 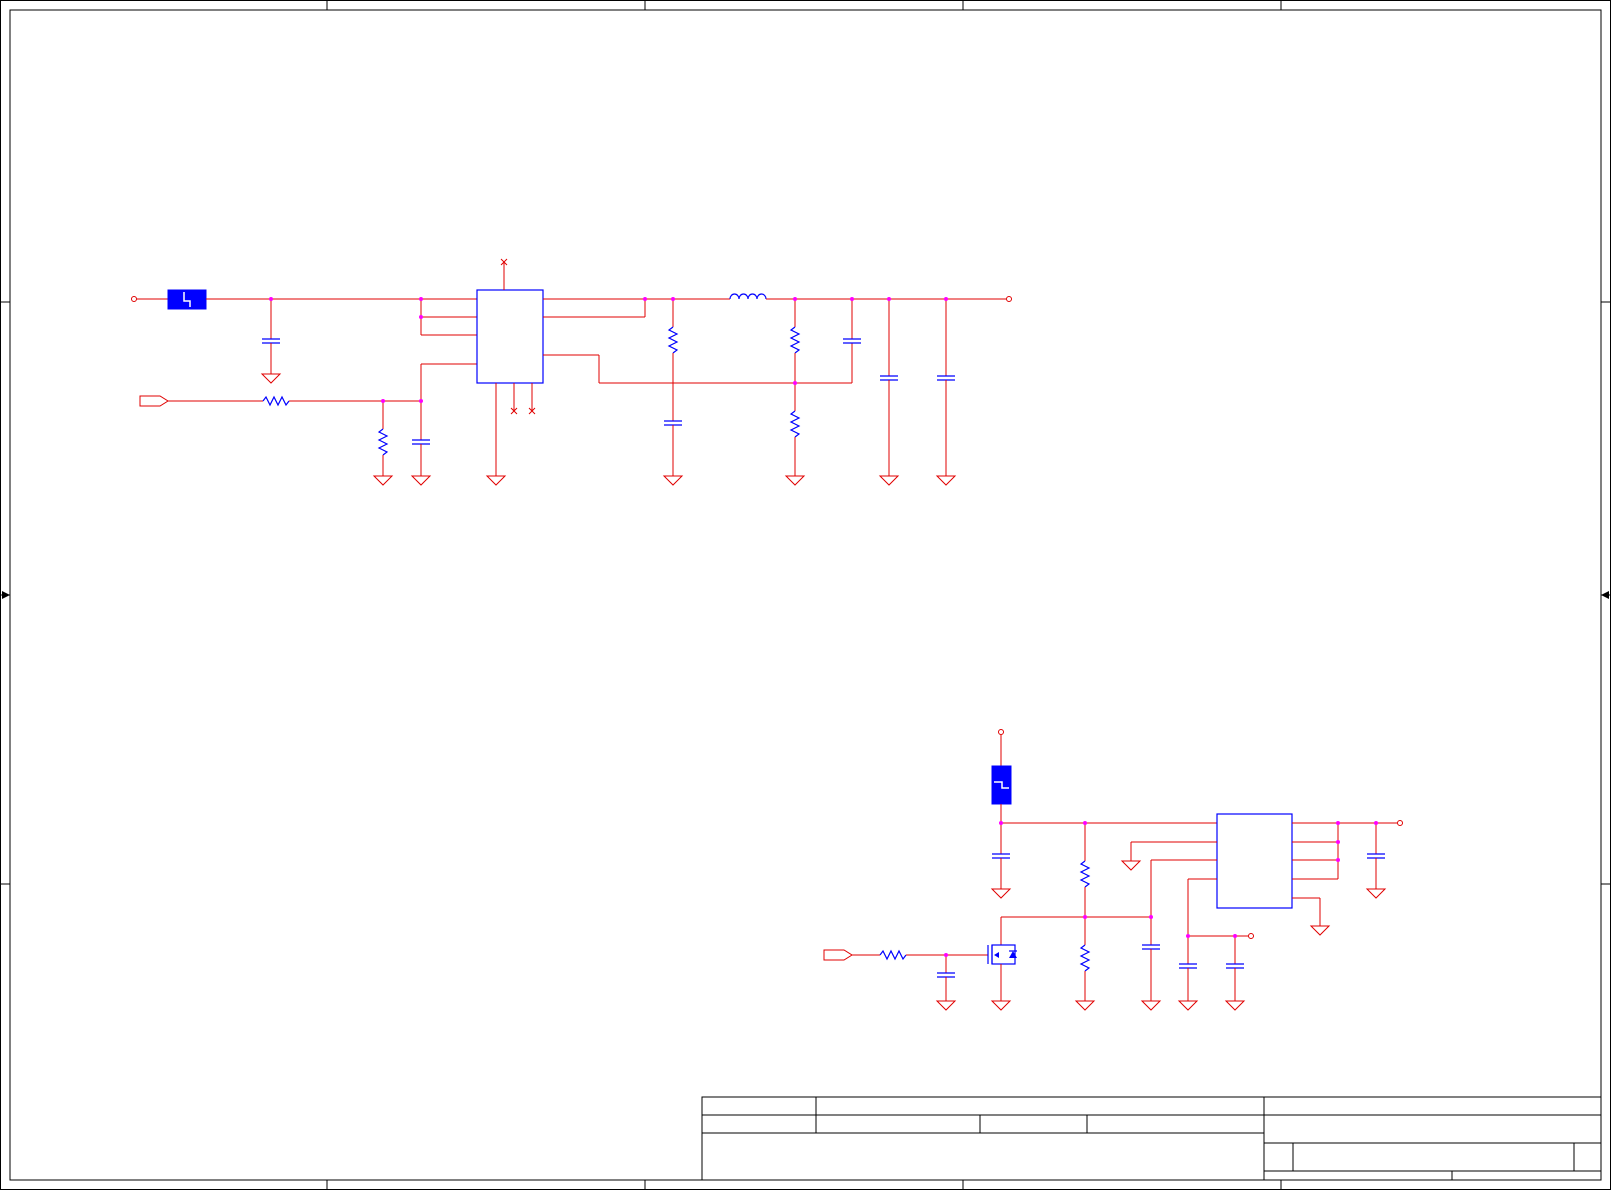 What do you see at coordinates (1151, 1138) in the screenshot?
I see `title-block` at bounding box center [1151, 1138].